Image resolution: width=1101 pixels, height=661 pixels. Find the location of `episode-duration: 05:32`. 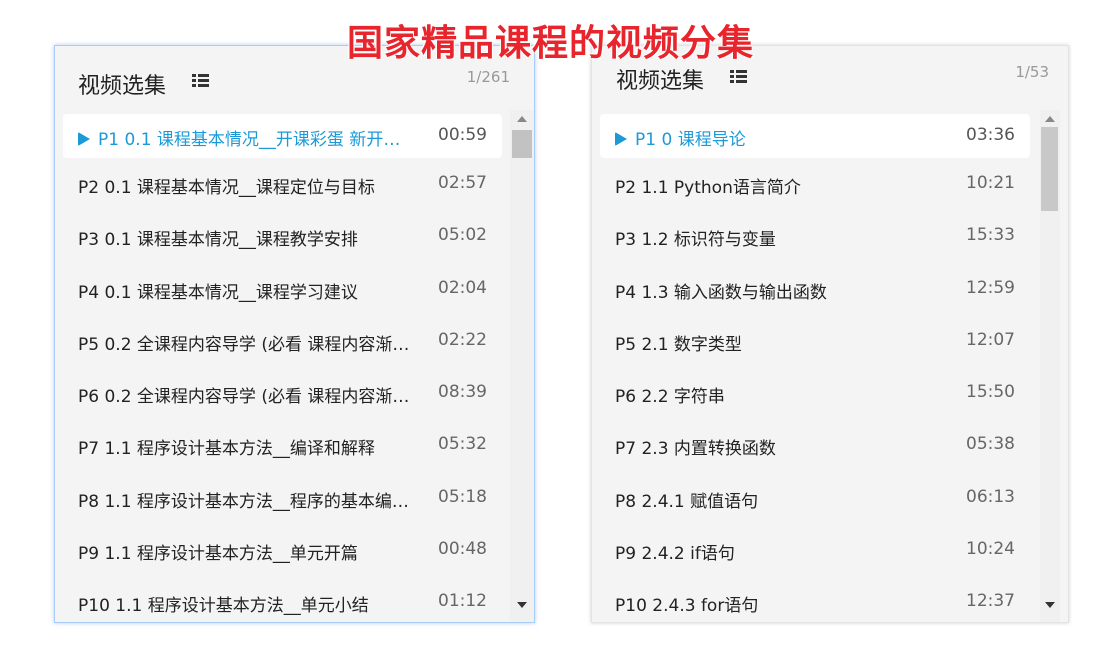

episode-duration: 05:32 is located at coordinates (462, 444).